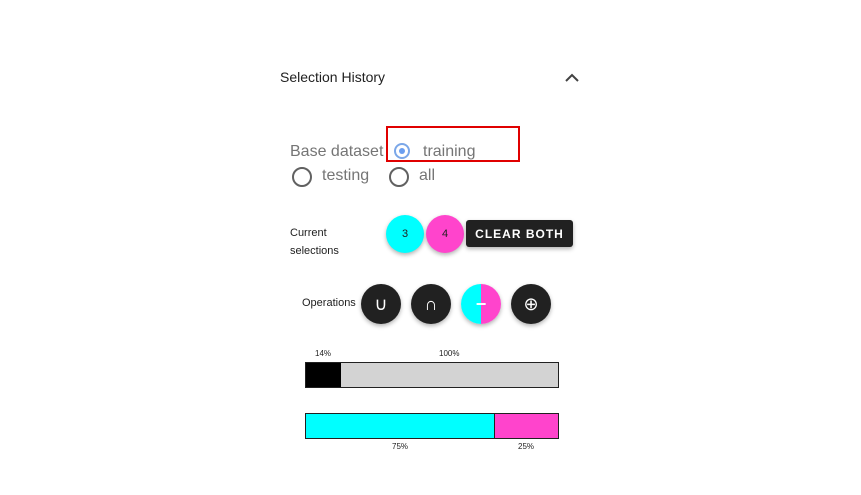 This screenshot has height=495, width=861. I want to click on radio-training-label: training, so click(449, 152).